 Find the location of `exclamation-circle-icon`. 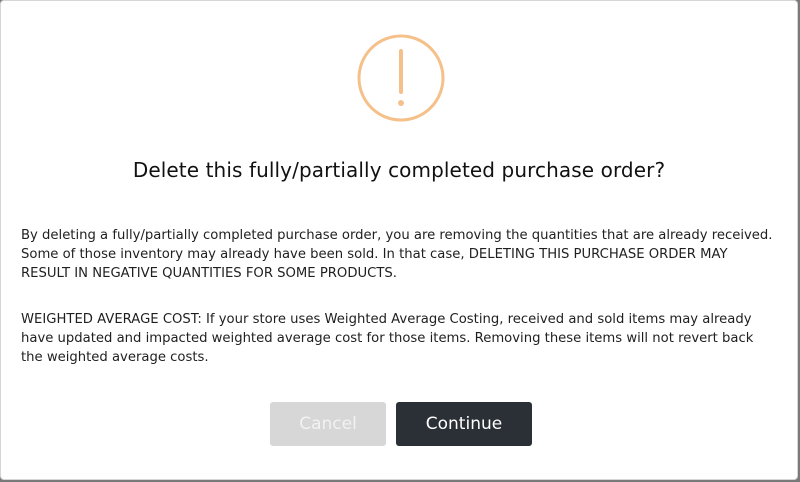

exclamation-circle-icon is located at coordinates (401, 78).